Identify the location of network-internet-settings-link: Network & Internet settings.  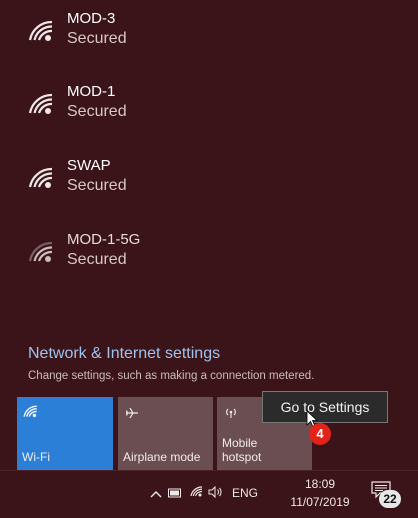
(124, 354).